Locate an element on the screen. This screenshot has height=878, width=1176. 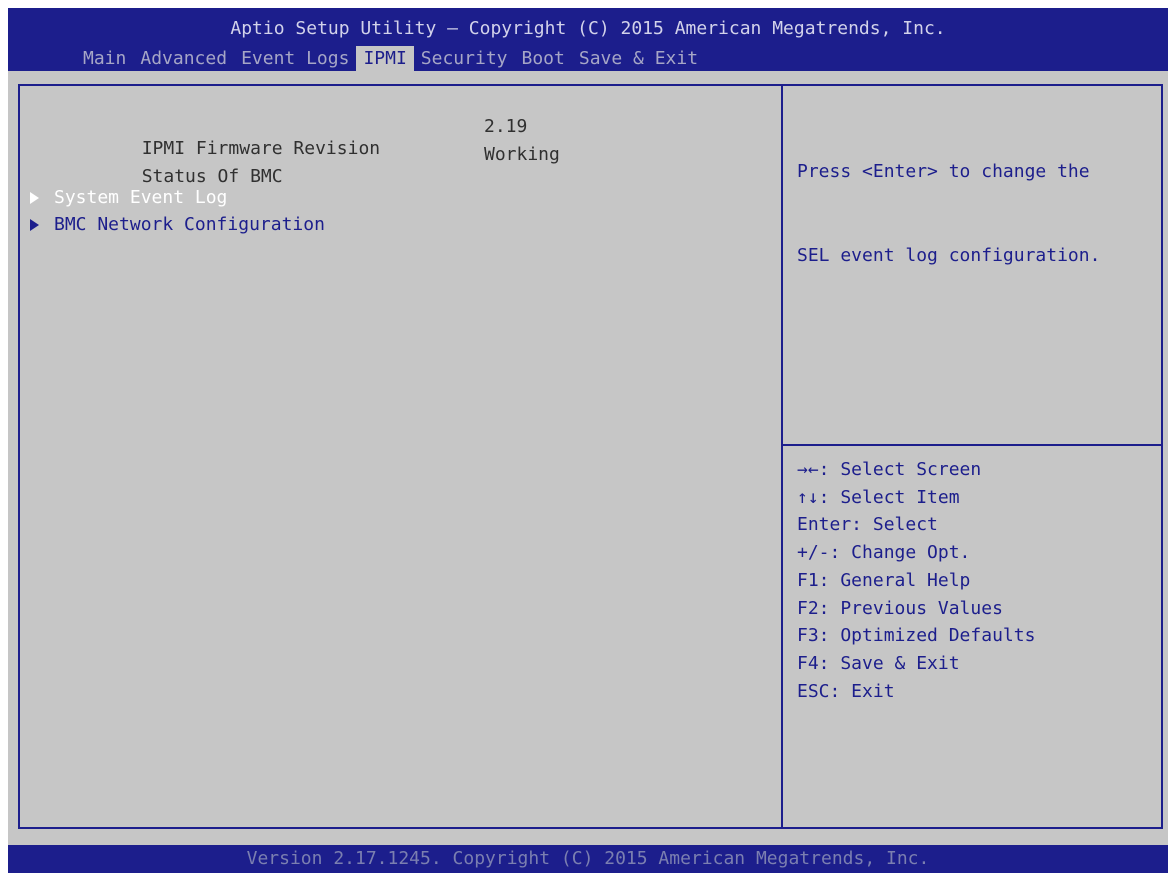
submenu-bmc-network-configuration: BMC Network Configuration is located at coordinates (177, 225).